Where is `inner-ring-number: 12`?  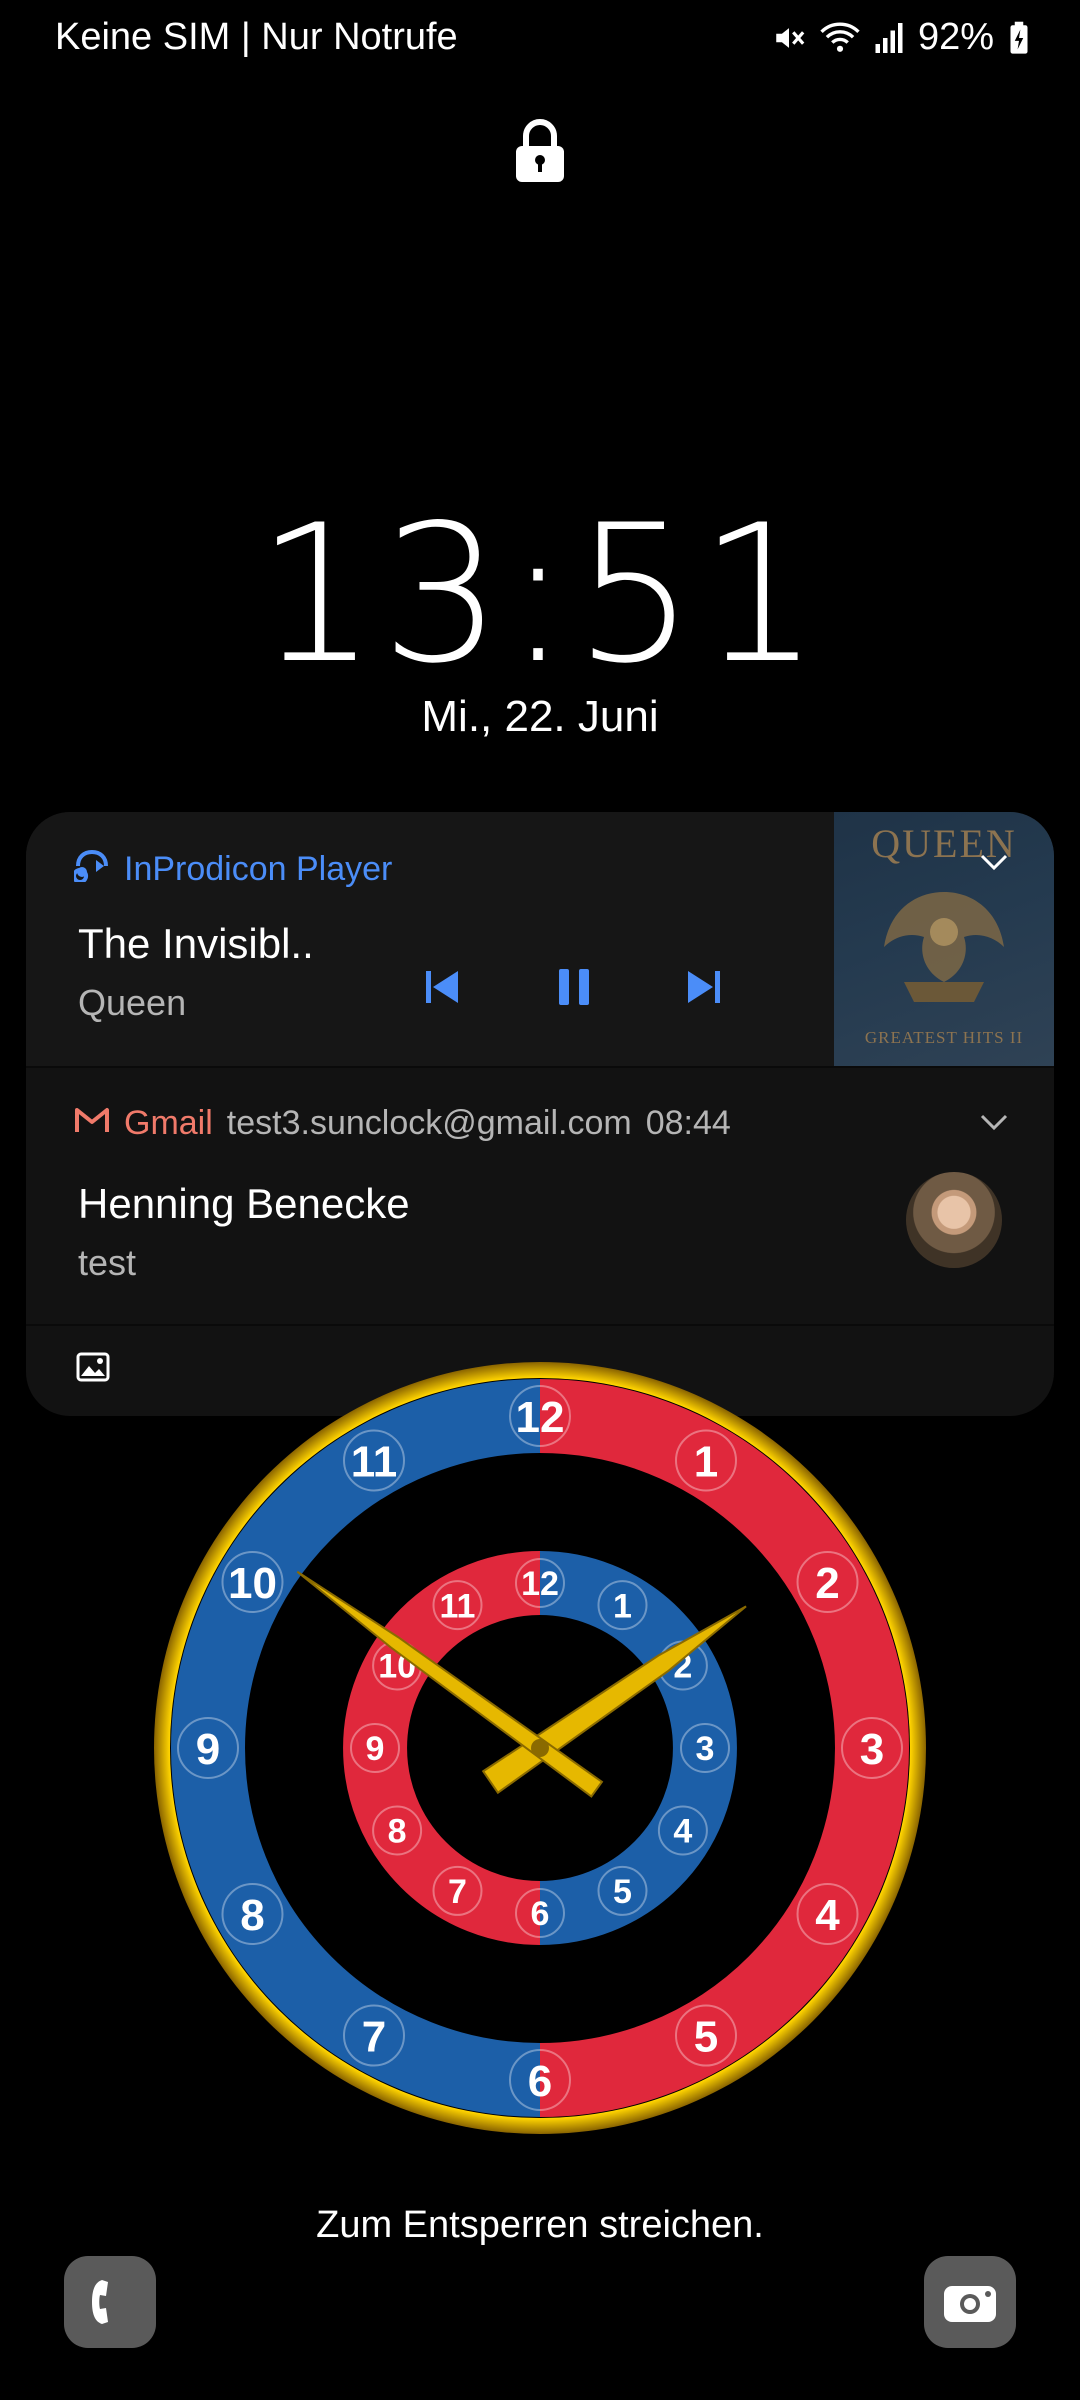 inner-ring-number: 12 is located at coordinates (540, 1584).